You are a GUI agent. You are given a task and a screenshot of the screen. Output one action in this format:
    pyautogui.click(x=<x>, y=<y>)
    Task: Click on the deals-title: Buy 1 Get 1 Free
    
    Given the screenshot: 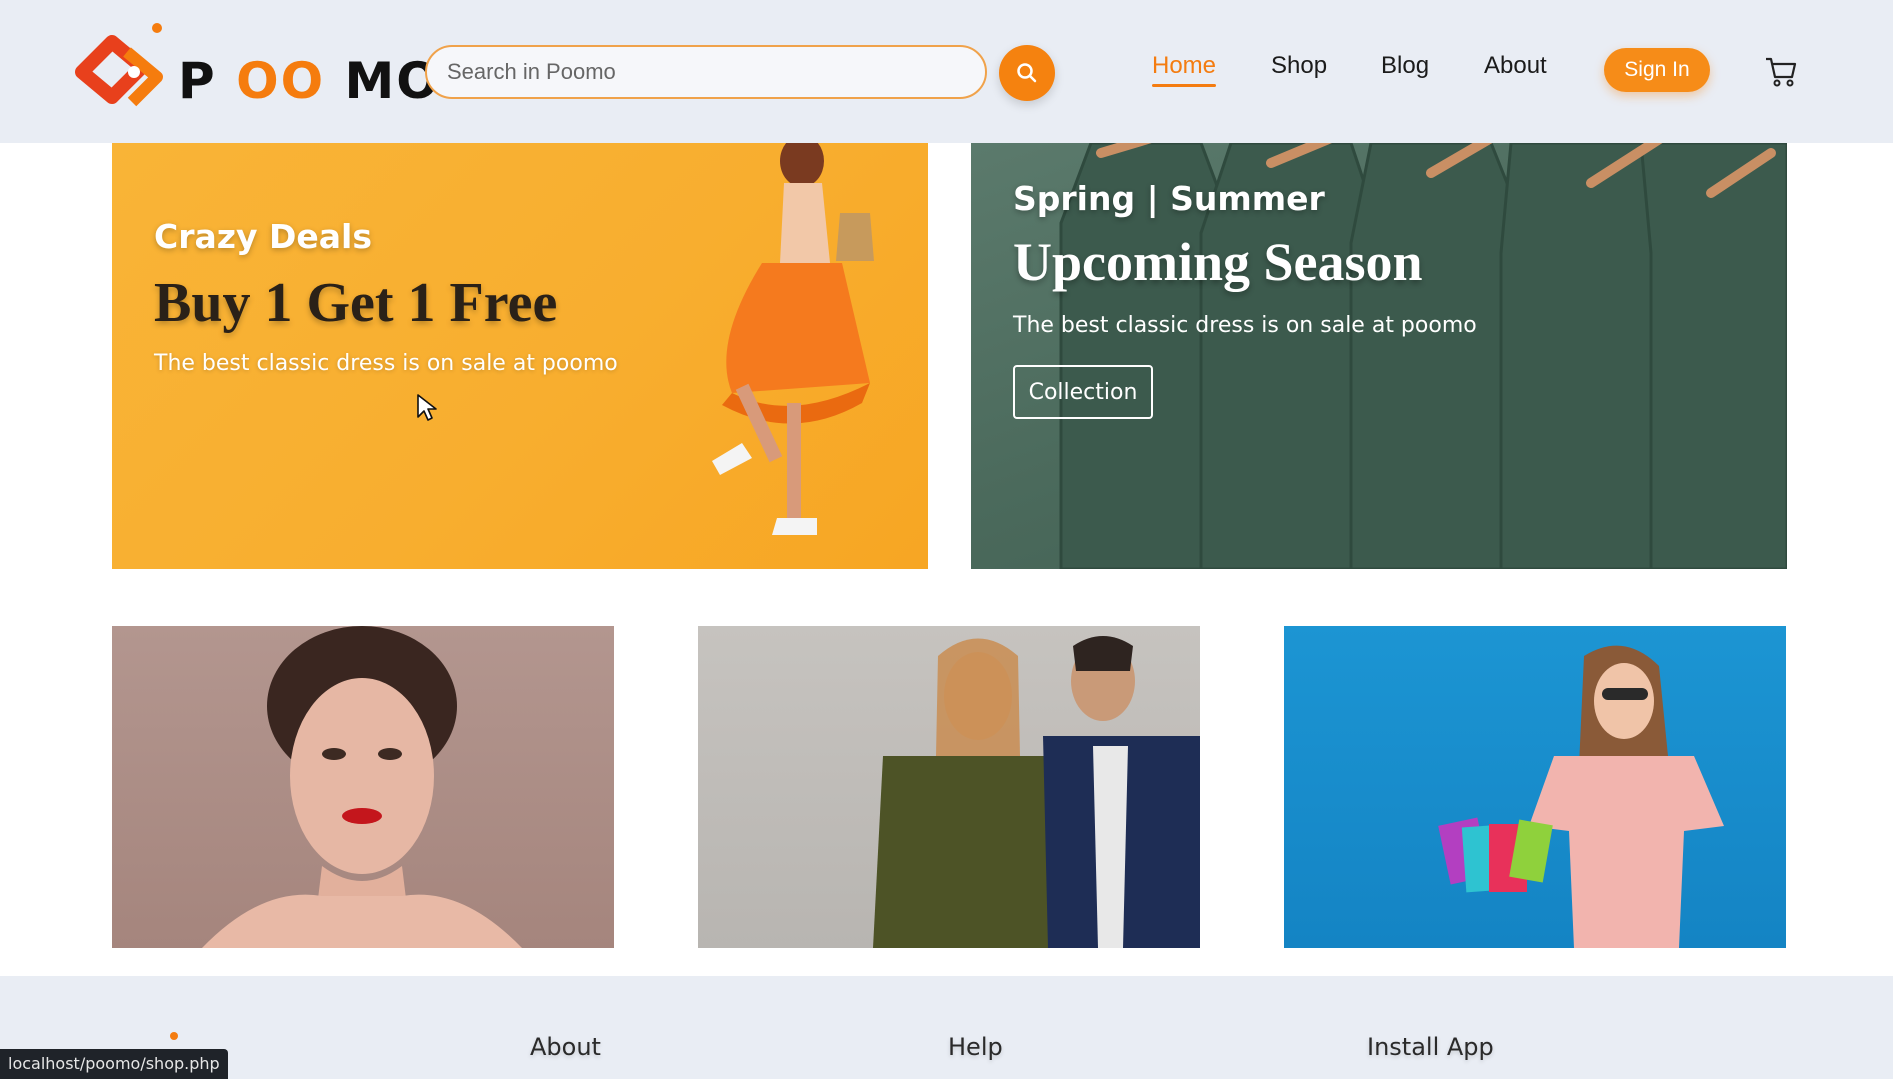 What is the action you would take?
    pyautogui.click(x=356, y=303)
    